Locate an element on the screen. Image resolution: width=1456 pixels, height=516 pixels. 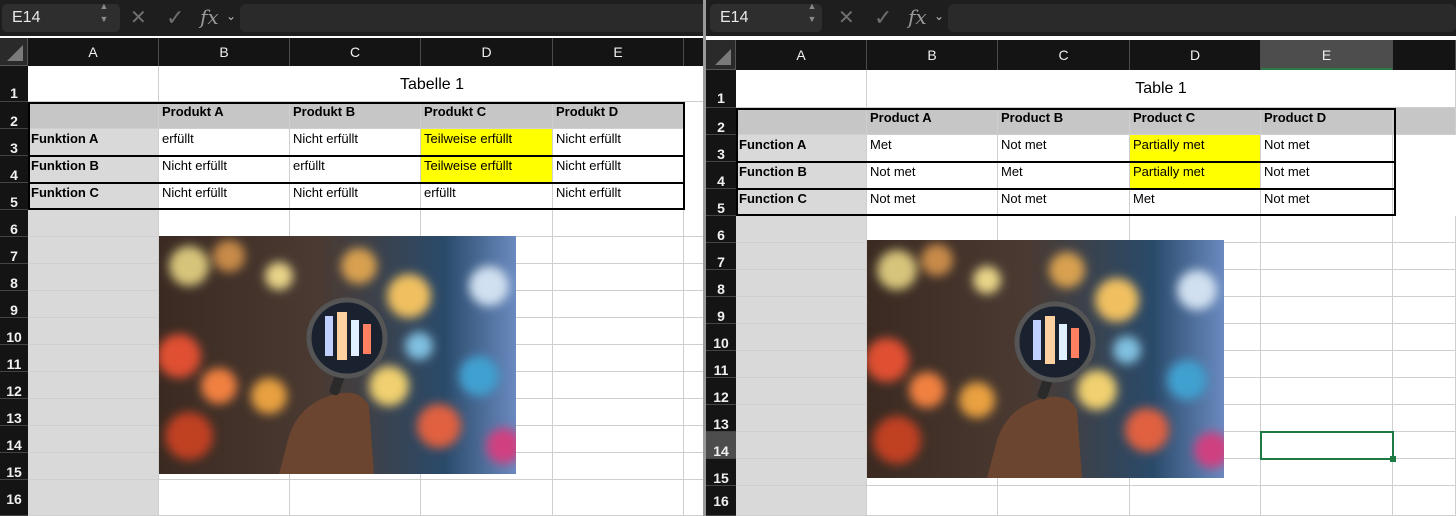
table-header: Produkt A is located at coordinates (224, 115).